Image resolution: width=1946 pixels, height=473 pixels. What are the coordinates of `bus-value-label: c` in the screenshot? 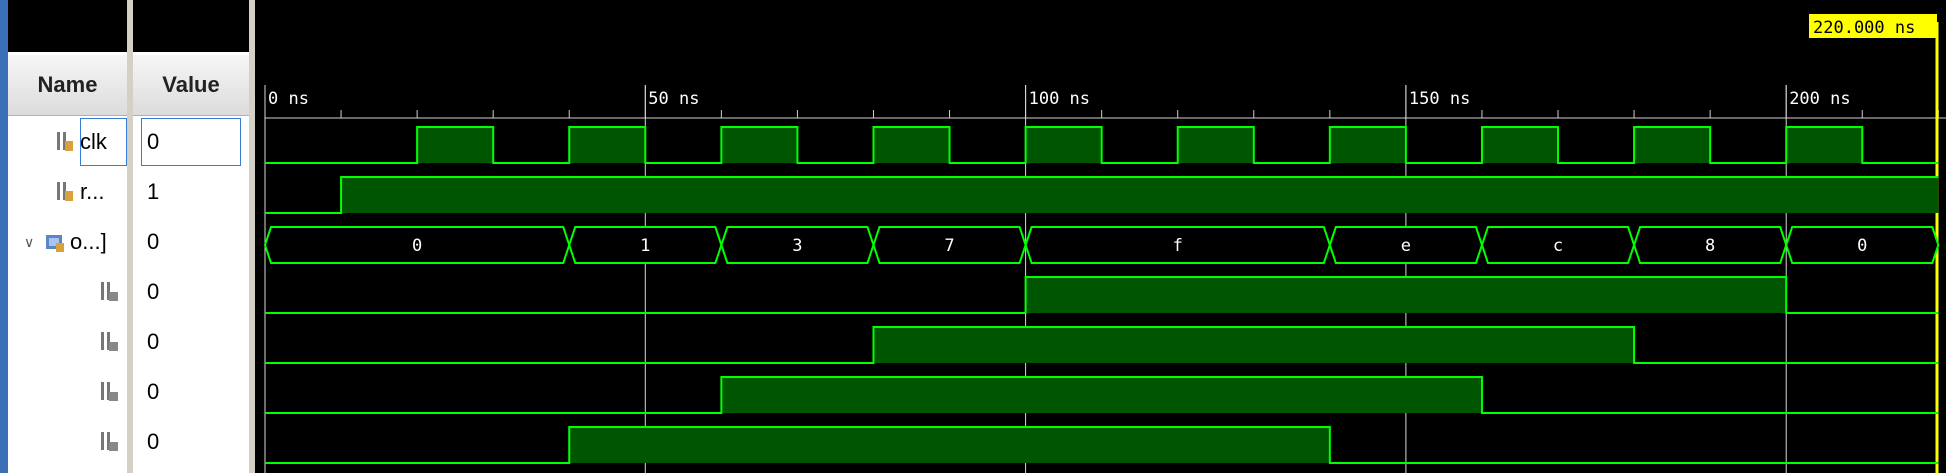 It's located at (1558, 246).